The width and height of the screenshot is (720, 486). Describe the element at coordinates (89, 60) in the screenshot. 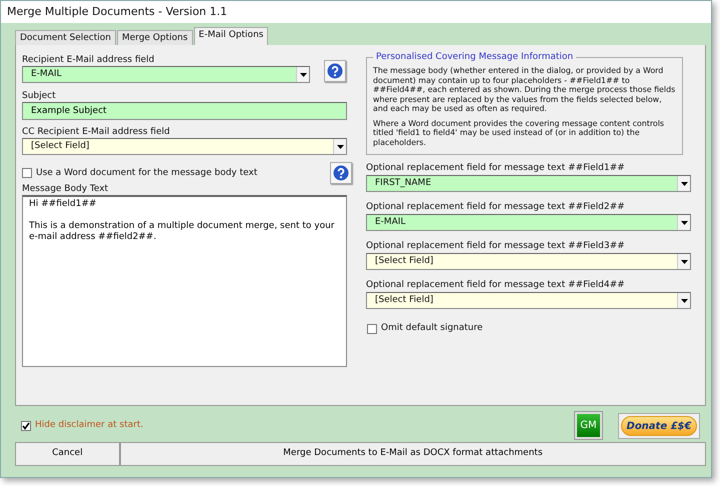

I see `field-label: Recipient E-Mail address field` at that location.